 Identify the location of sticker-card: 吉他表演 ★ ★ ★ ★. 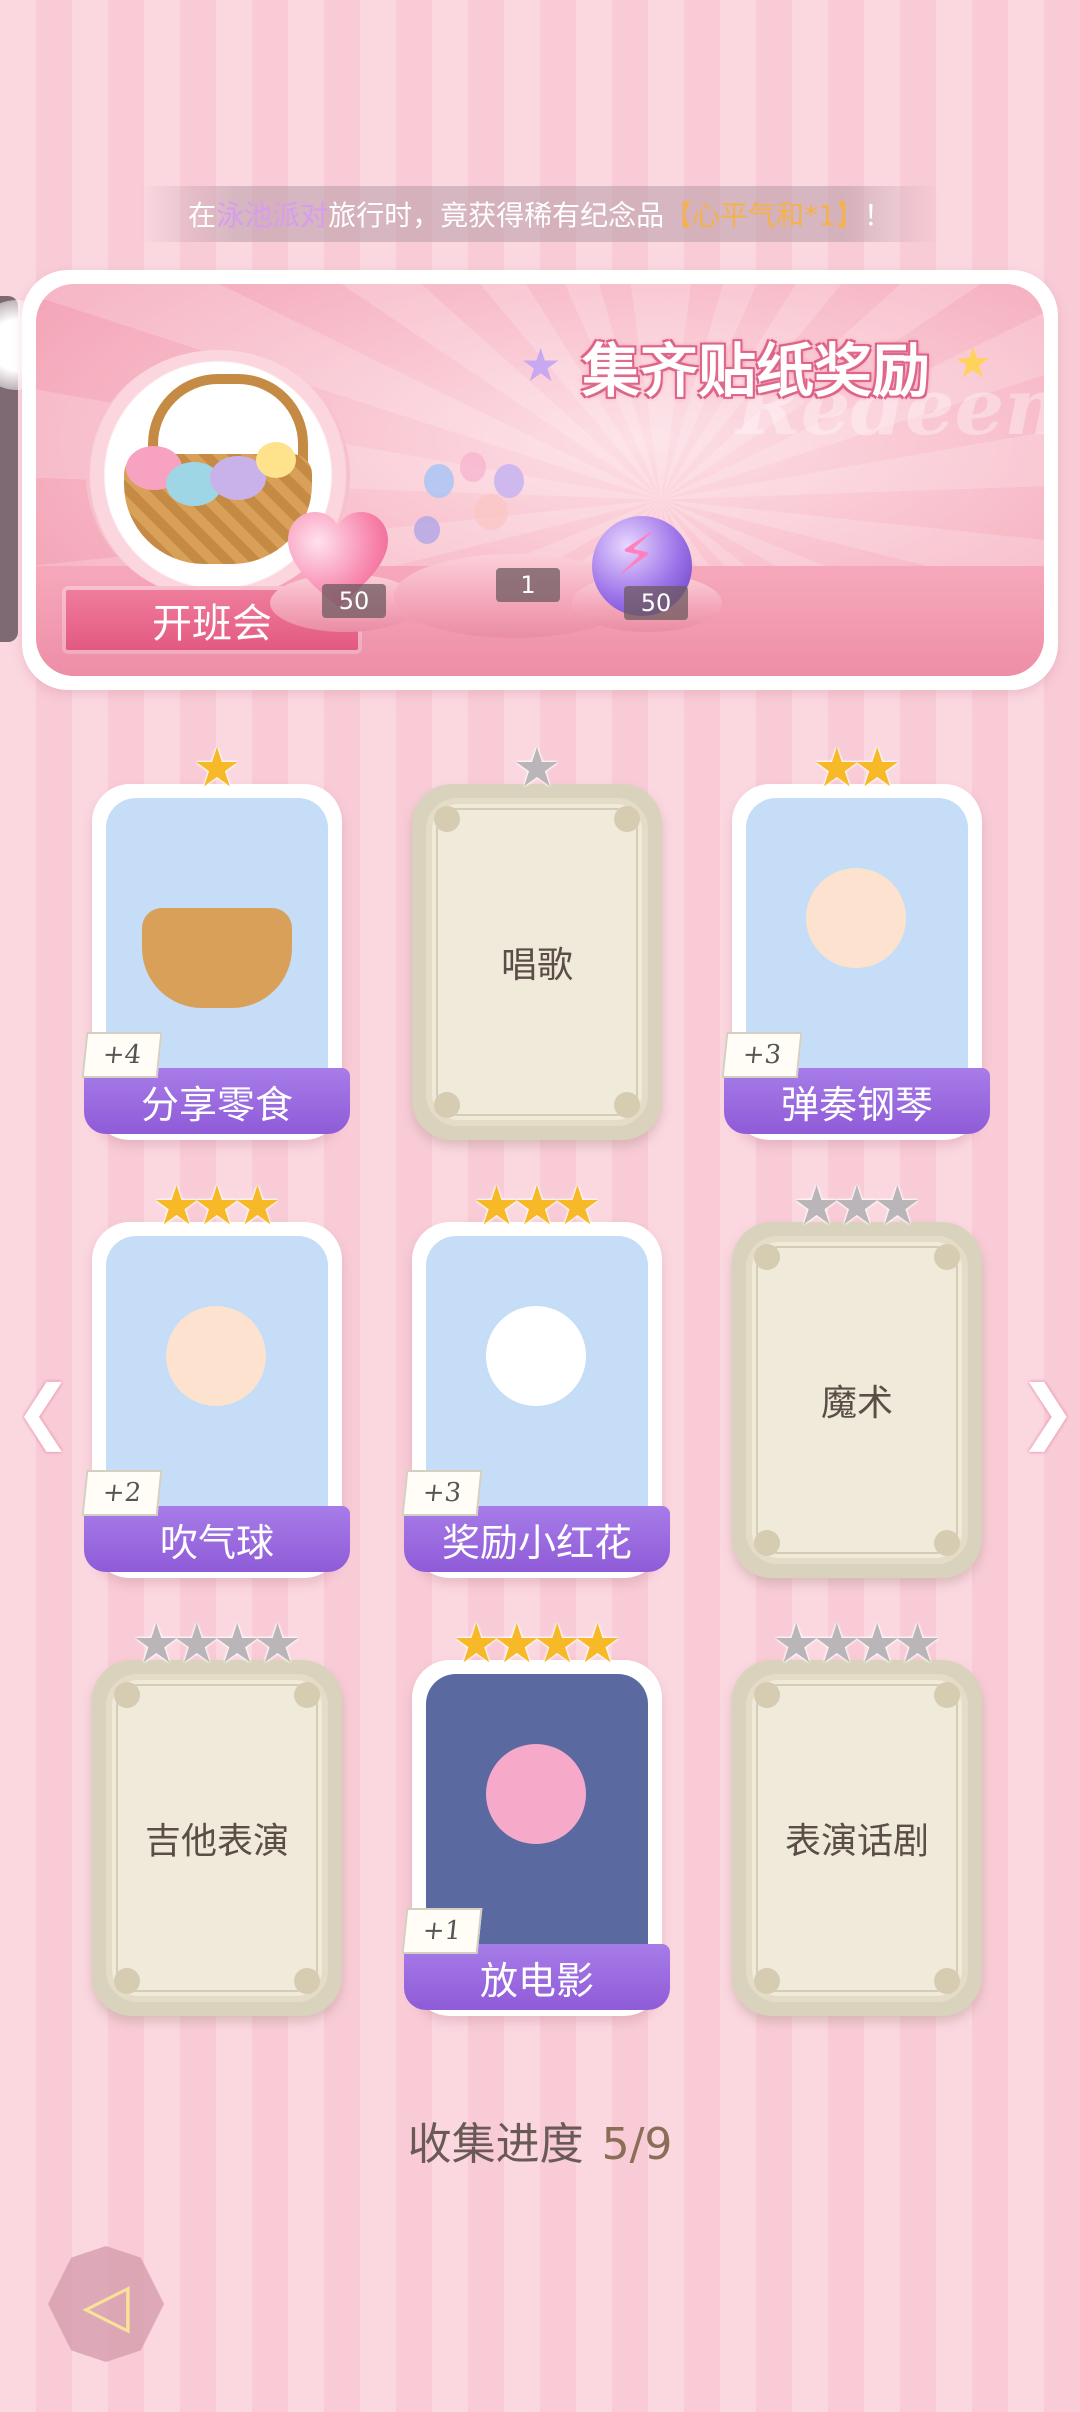
(217, 1816).